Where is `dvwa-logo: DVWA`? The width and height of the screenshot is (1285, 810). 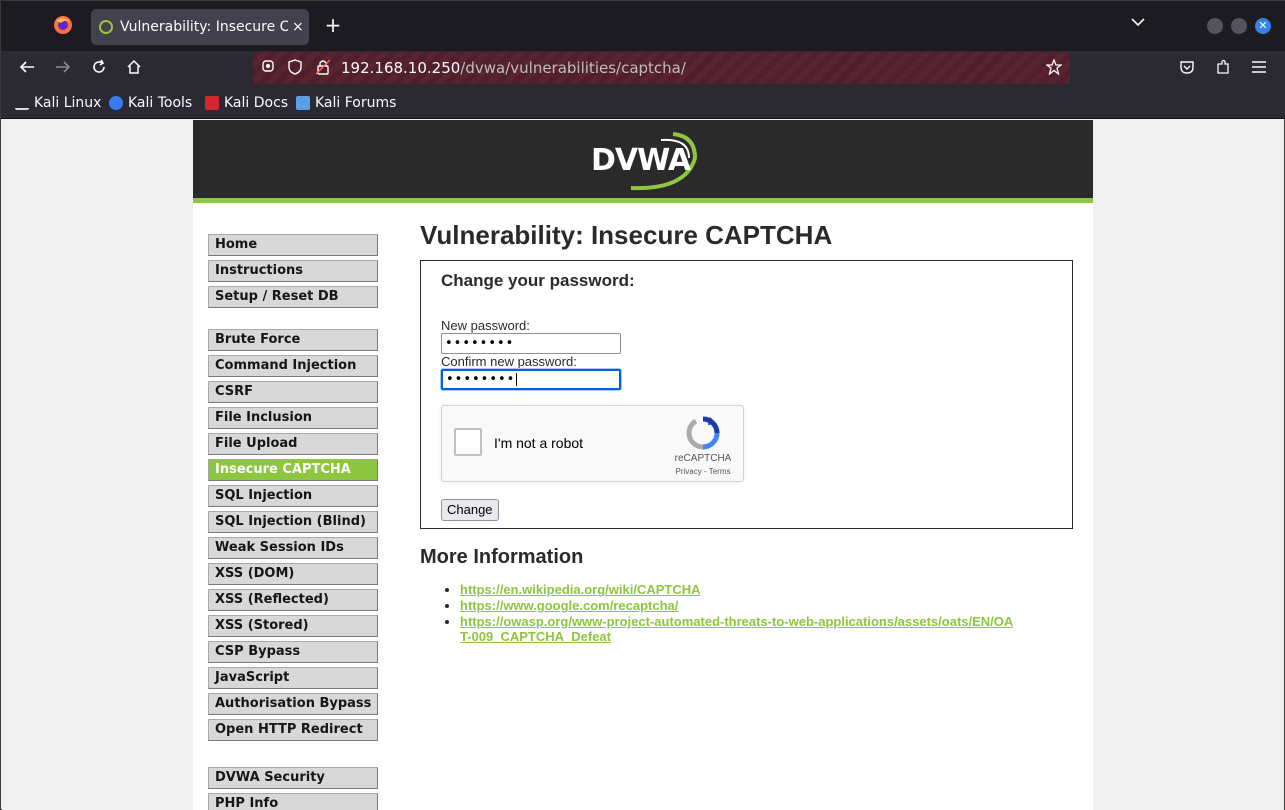 dvwa-logo: DVWA is located at coordinates (646, 161).